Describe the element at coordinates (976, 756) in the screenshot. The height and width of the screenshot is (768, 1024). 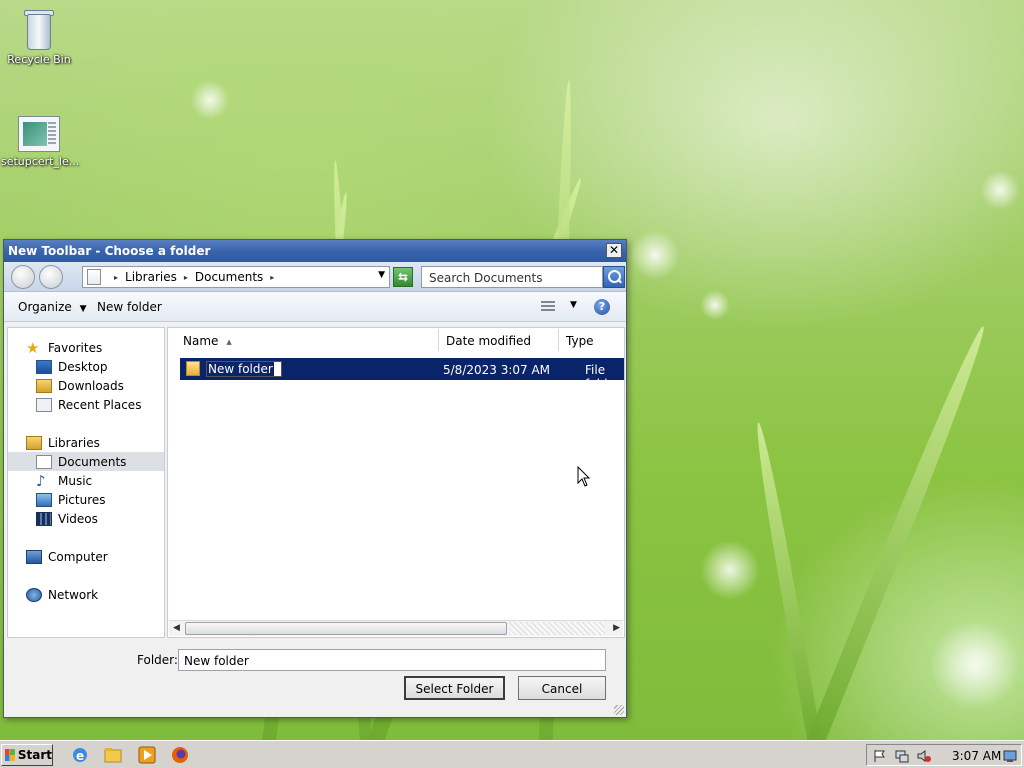
I see `taskbar-clock: 3:07 AM` at that location.